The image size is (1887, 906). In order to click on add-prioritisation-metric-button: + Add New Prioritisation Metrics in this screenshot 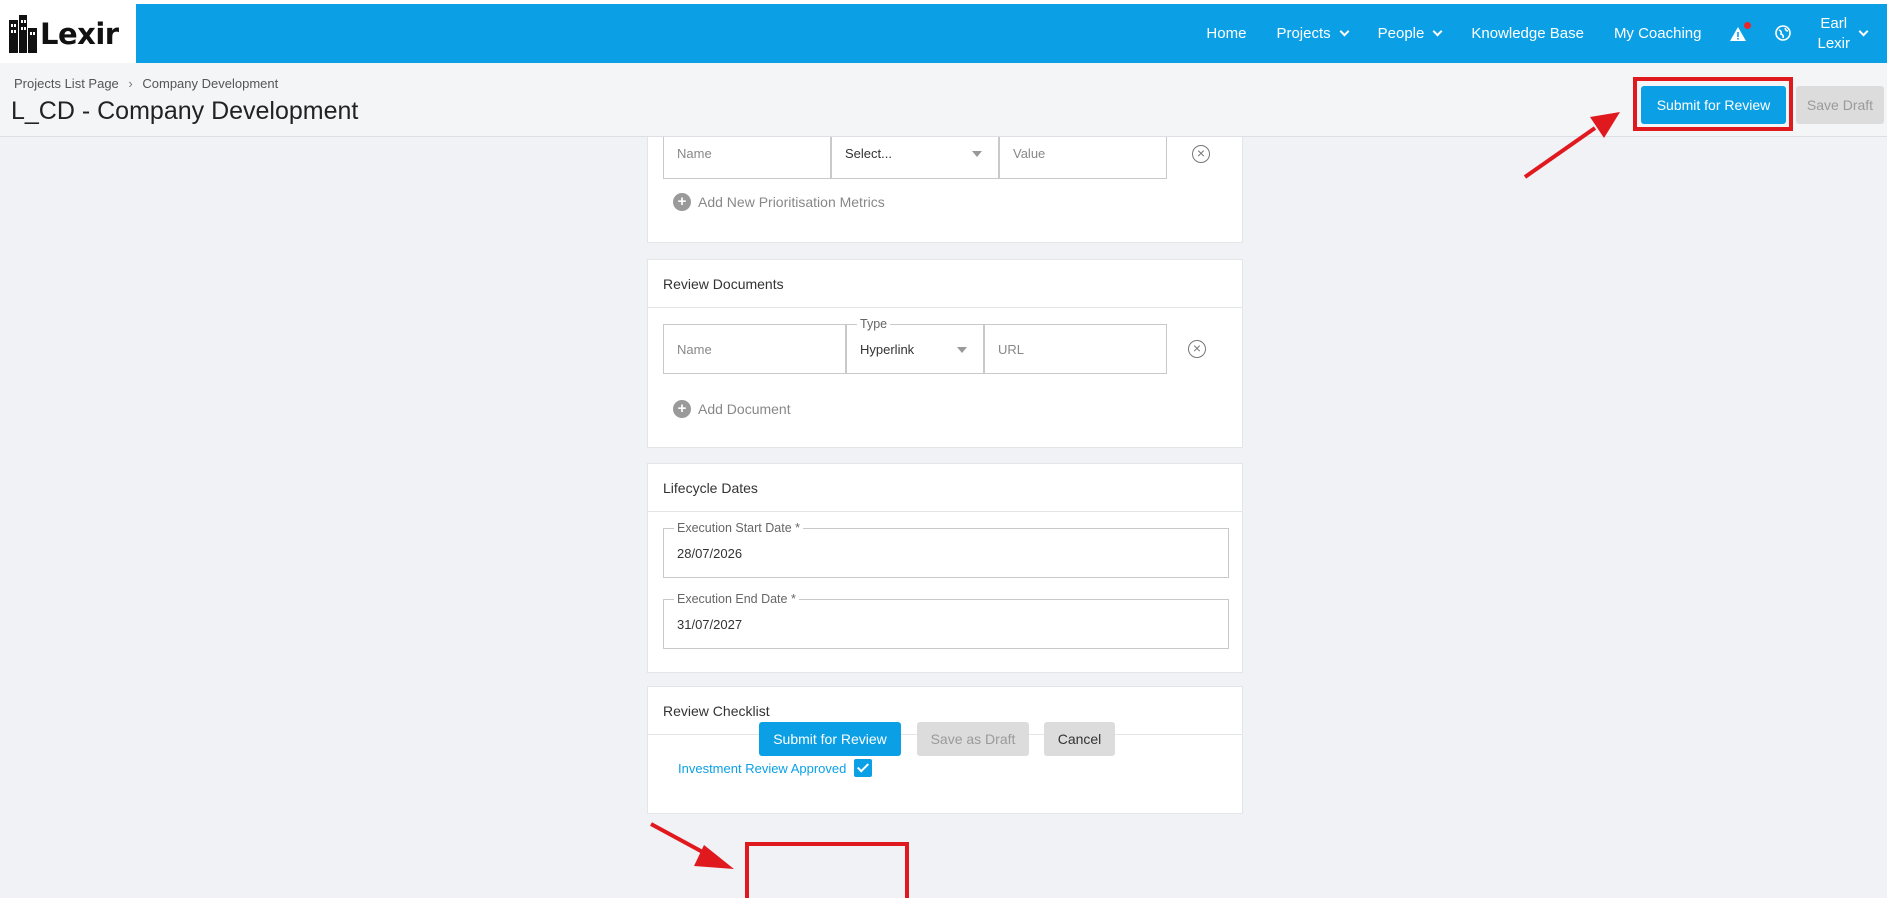, I will do `click(779, 202)`.